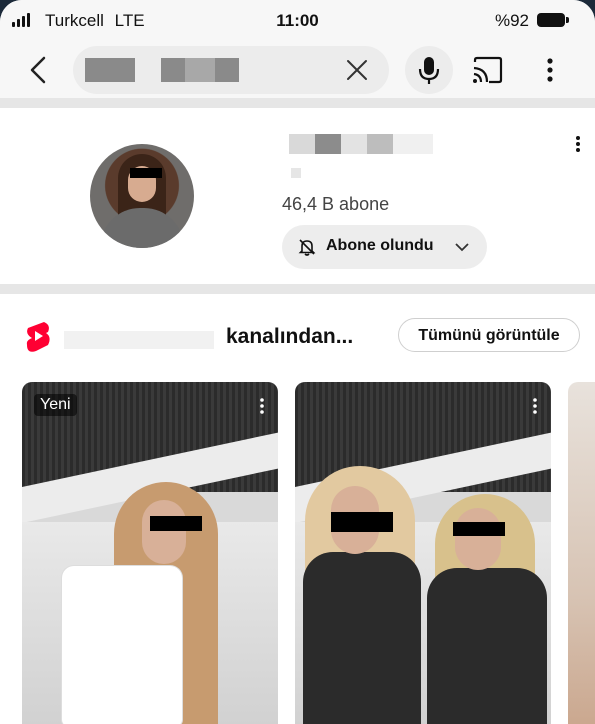 The image size is (595, 724). I want to click on cast-icon, so click(487, 70).